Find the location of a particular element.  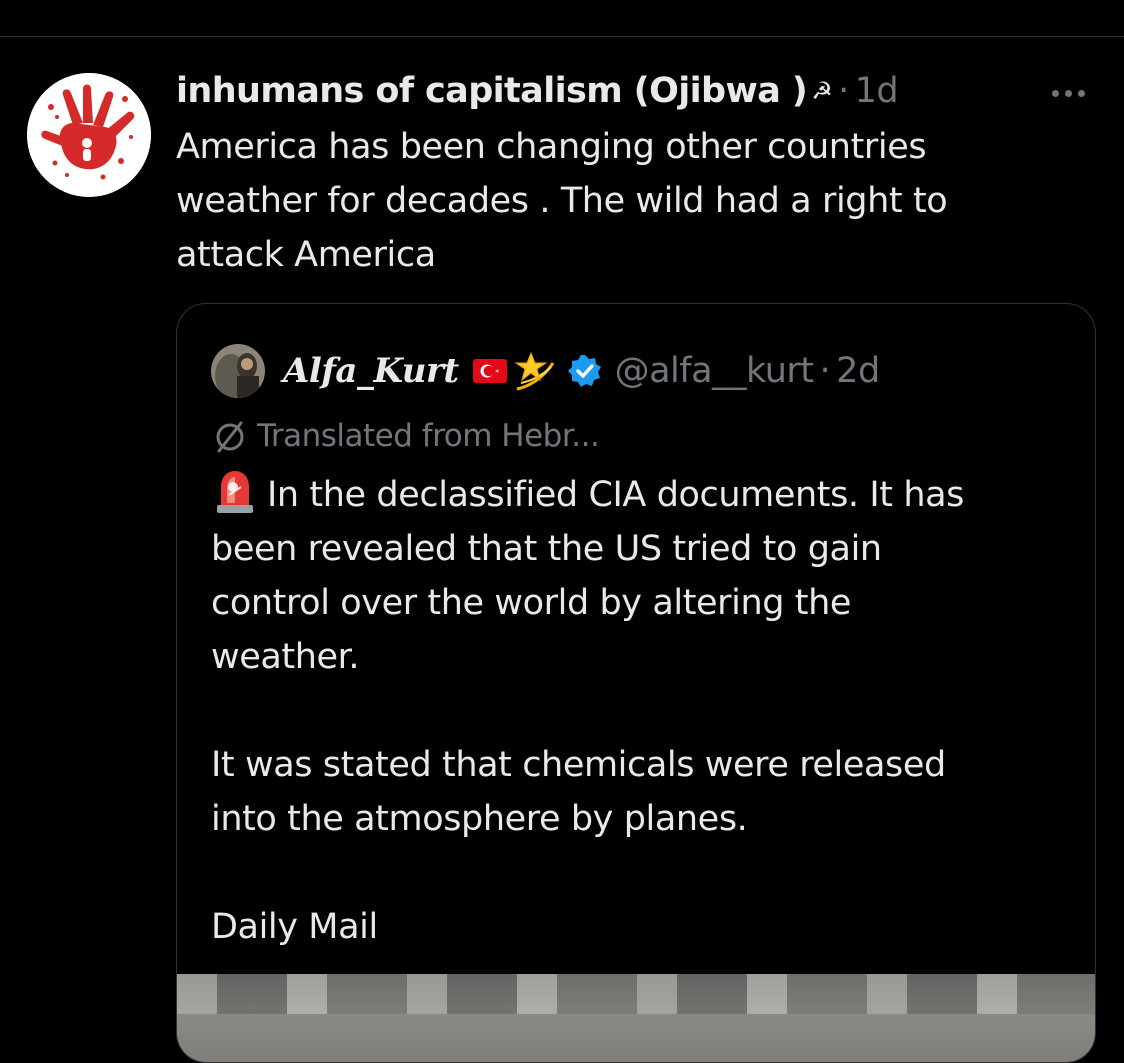

turkey-flag-icon is located at coordinates (489, 371).